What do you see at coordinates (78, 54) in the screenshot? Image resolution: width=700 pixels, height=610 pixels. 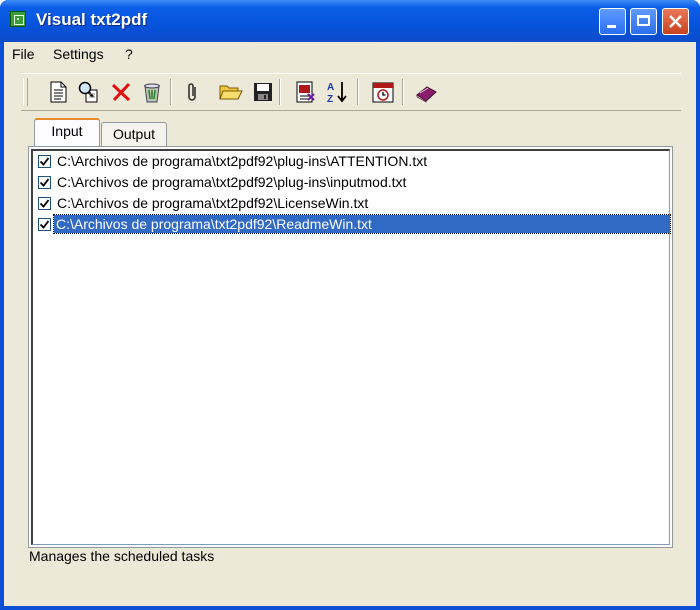 I see `menu-settings: Settings` at bounding box center [78, 54].